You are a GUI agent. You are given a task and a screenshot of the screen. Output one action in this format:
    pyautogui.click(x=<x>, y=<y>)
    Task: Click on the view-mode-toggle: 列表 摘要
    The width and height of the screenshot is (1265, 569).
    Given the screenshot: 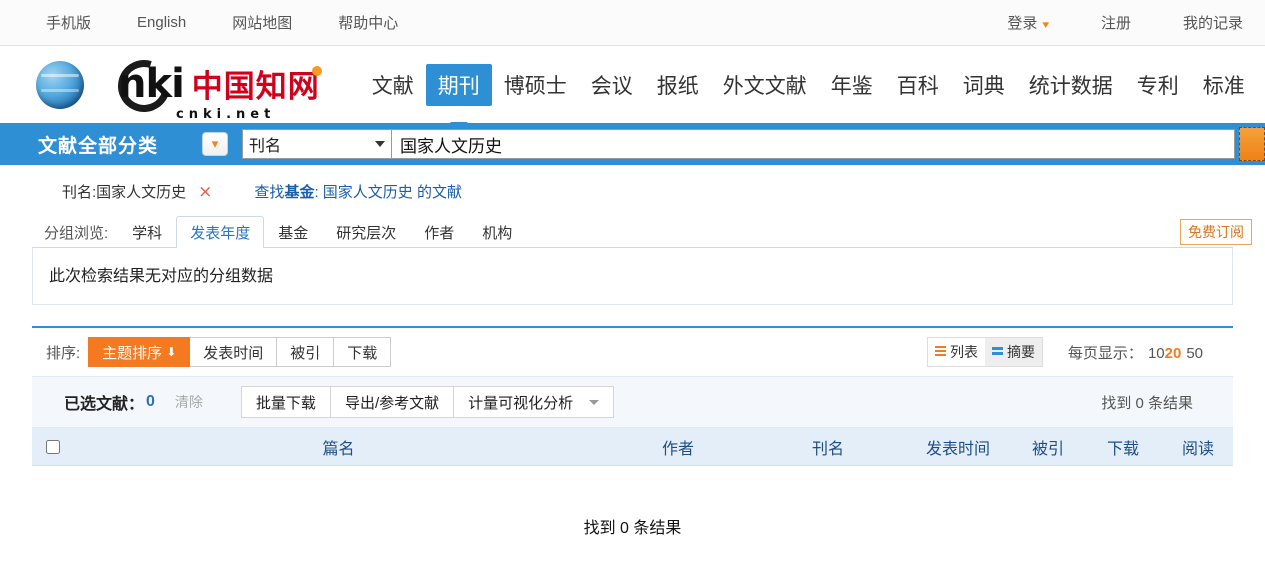 What is the action you would take?
    pyautogui.click(x=985, y=352)
    